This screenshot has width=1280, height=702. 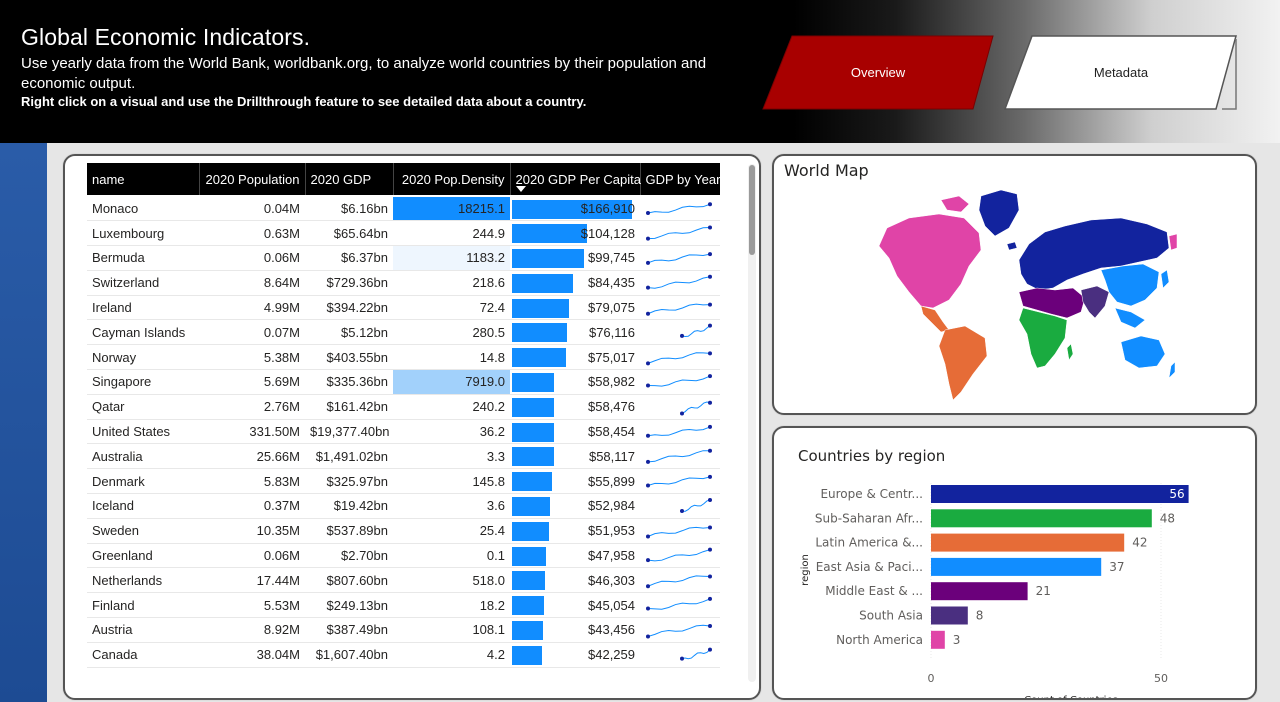 I want to click on map-region-japan, so click(x=1165, y=279).